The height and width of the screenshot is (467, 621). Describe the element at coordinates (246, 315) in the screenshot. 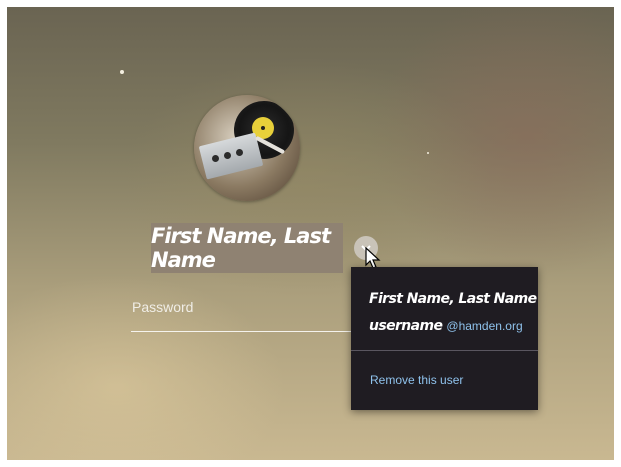

I see `password-field: Password` at that location.